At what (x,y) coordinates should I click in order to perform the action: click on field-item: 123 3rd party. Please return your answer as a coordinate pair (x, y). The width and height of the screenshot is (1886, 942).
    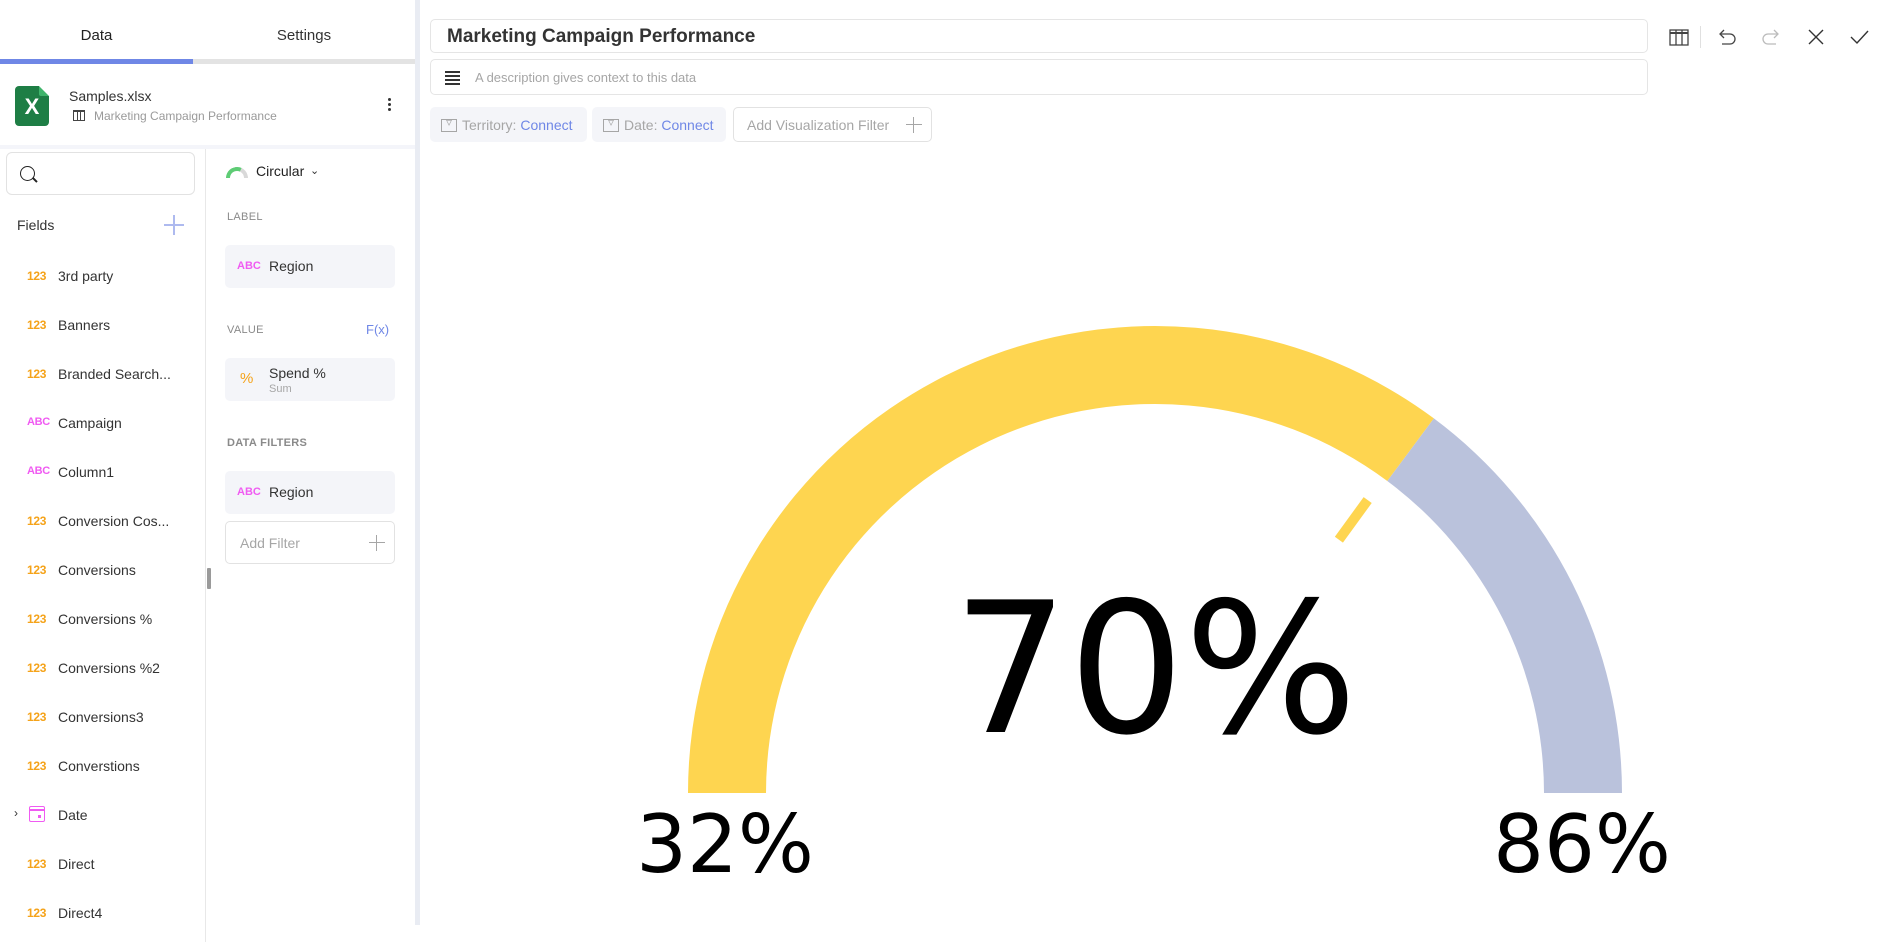
    Looking at the image, I should click on (100, 277).